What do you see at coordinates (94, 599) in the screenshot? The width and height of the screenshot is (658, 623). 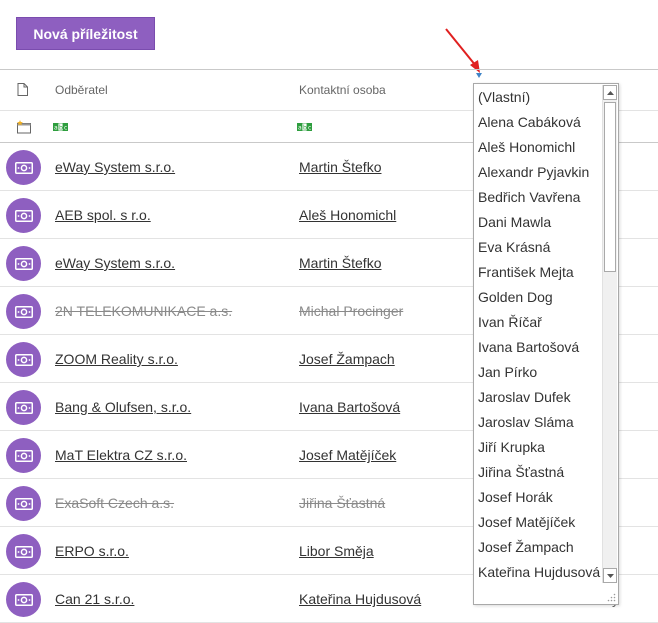 I see `customer-link: Can 21 s.r.o.` at bounding box center [94, 599].